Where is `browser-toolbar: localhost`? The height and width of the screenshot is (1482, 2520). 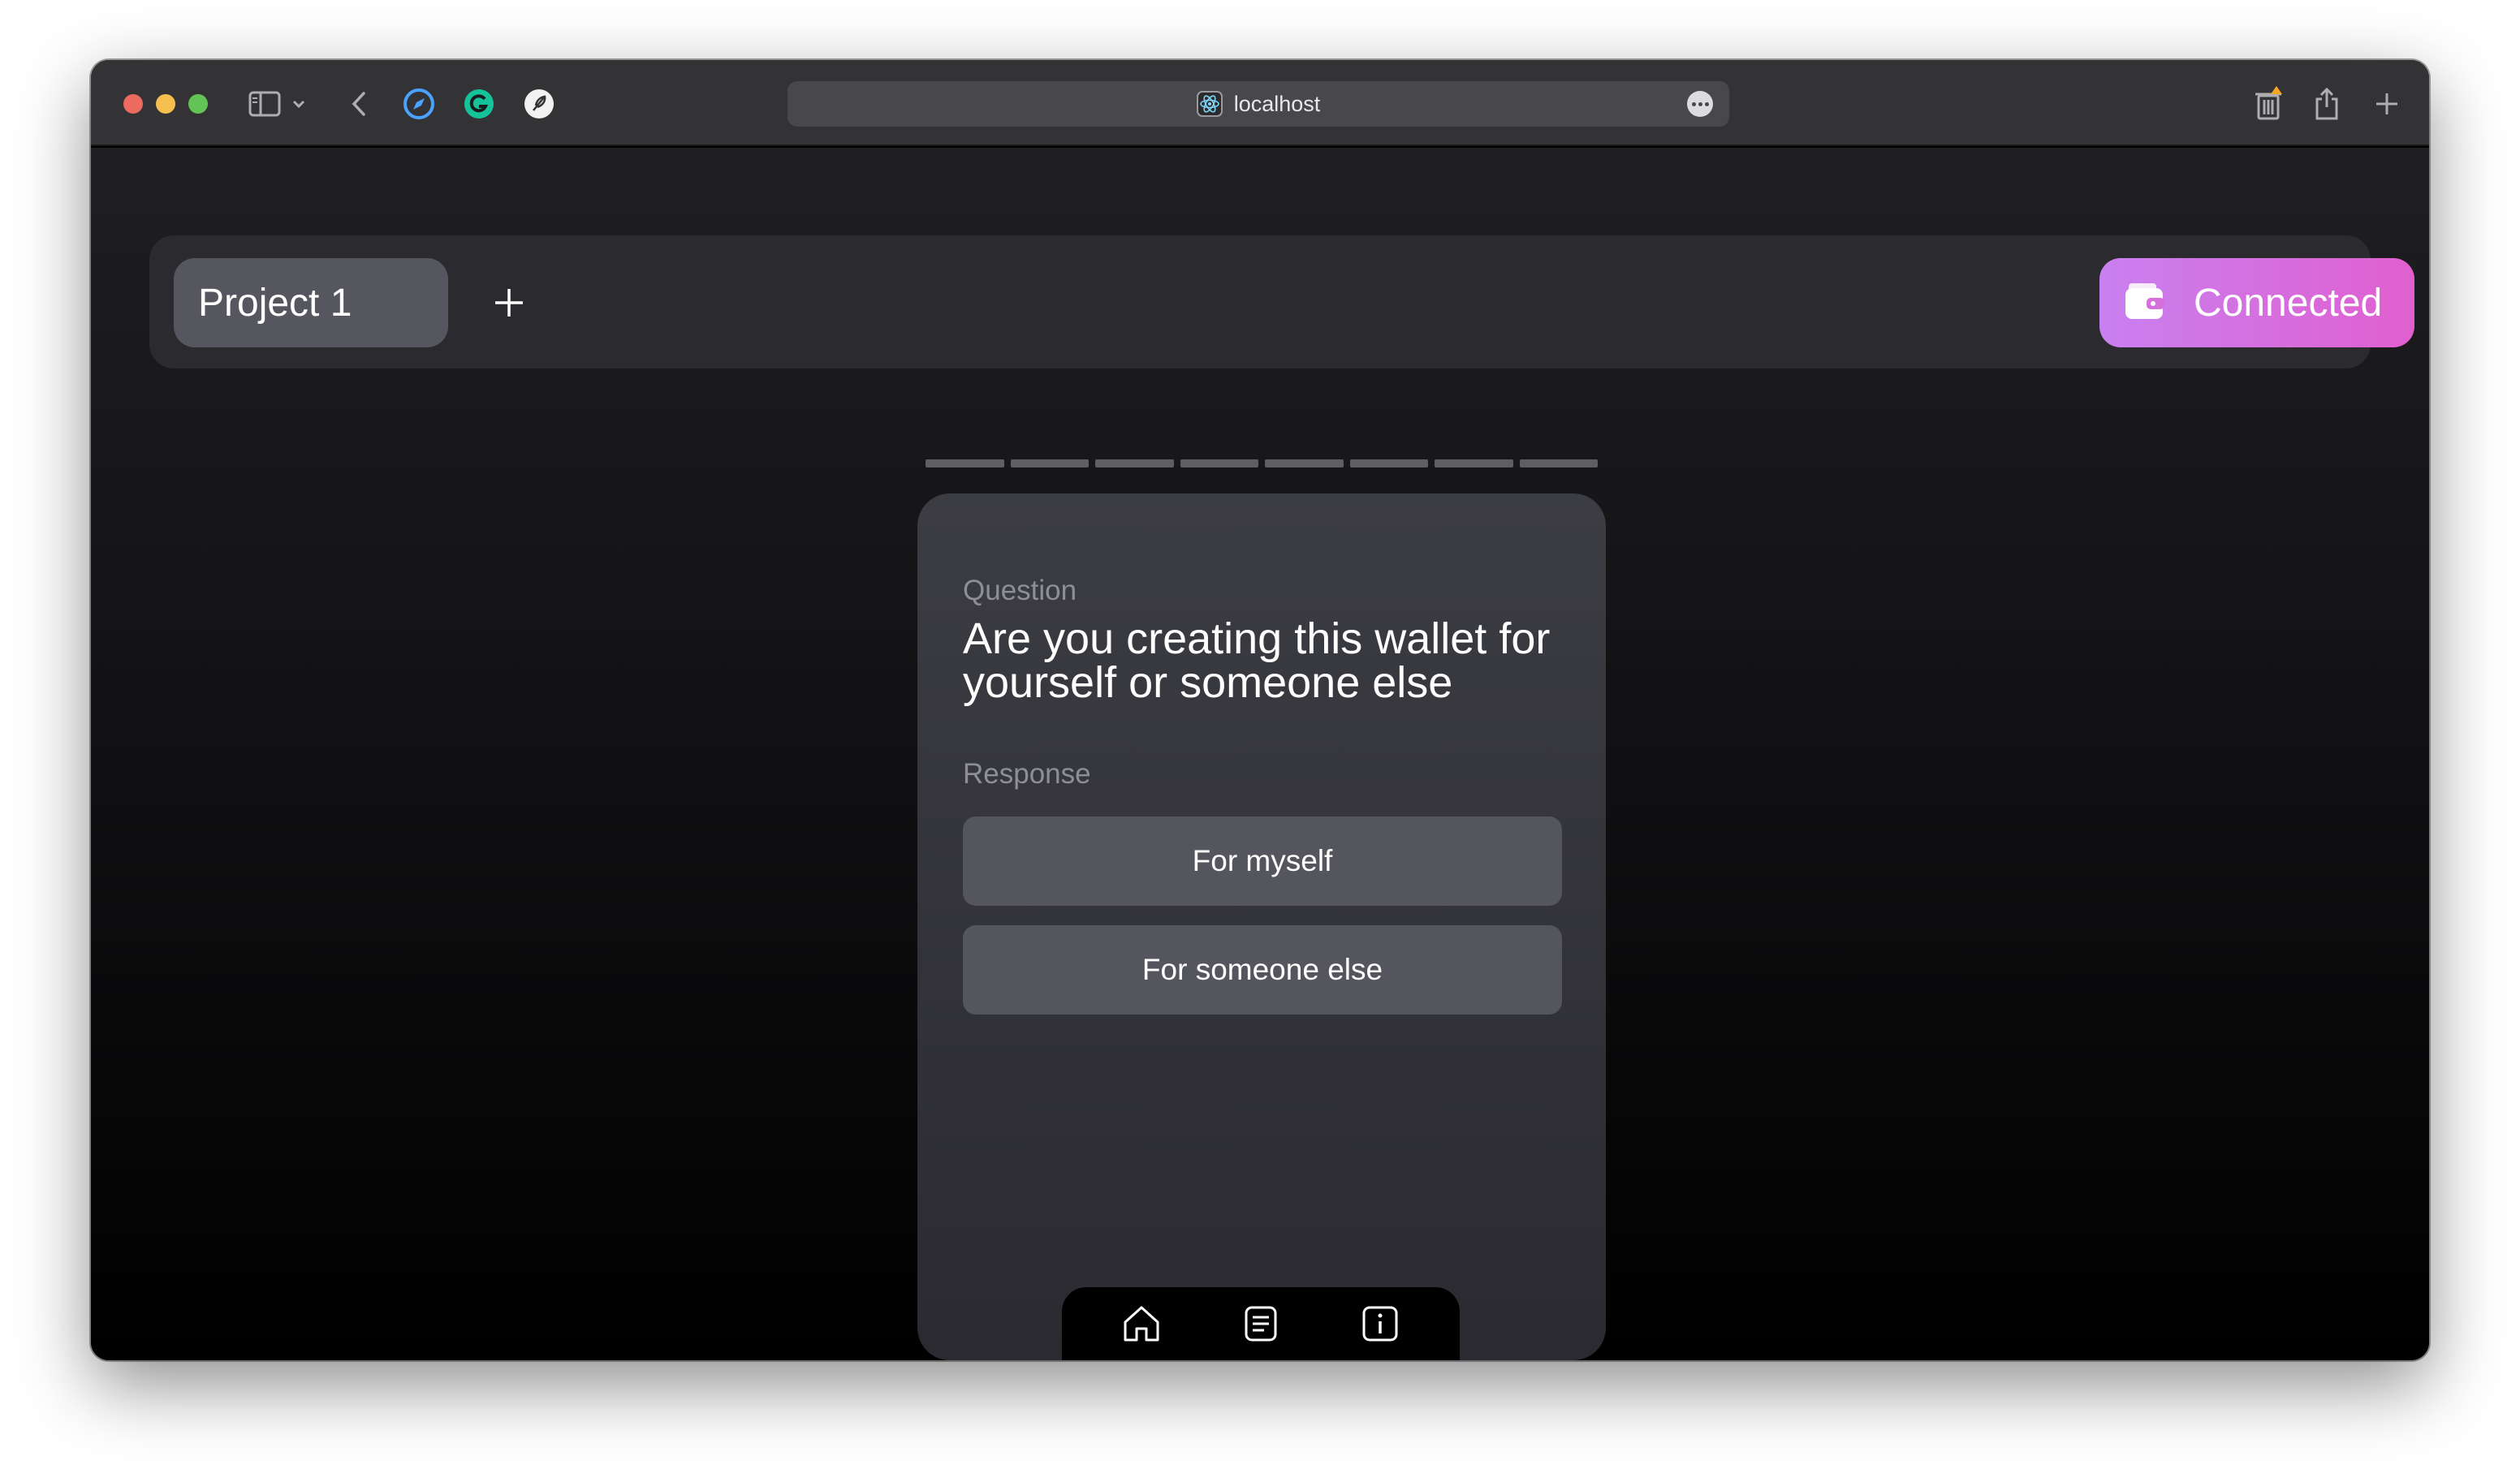
browser-toolbar: localhost is located at coordinates (1260, 103).